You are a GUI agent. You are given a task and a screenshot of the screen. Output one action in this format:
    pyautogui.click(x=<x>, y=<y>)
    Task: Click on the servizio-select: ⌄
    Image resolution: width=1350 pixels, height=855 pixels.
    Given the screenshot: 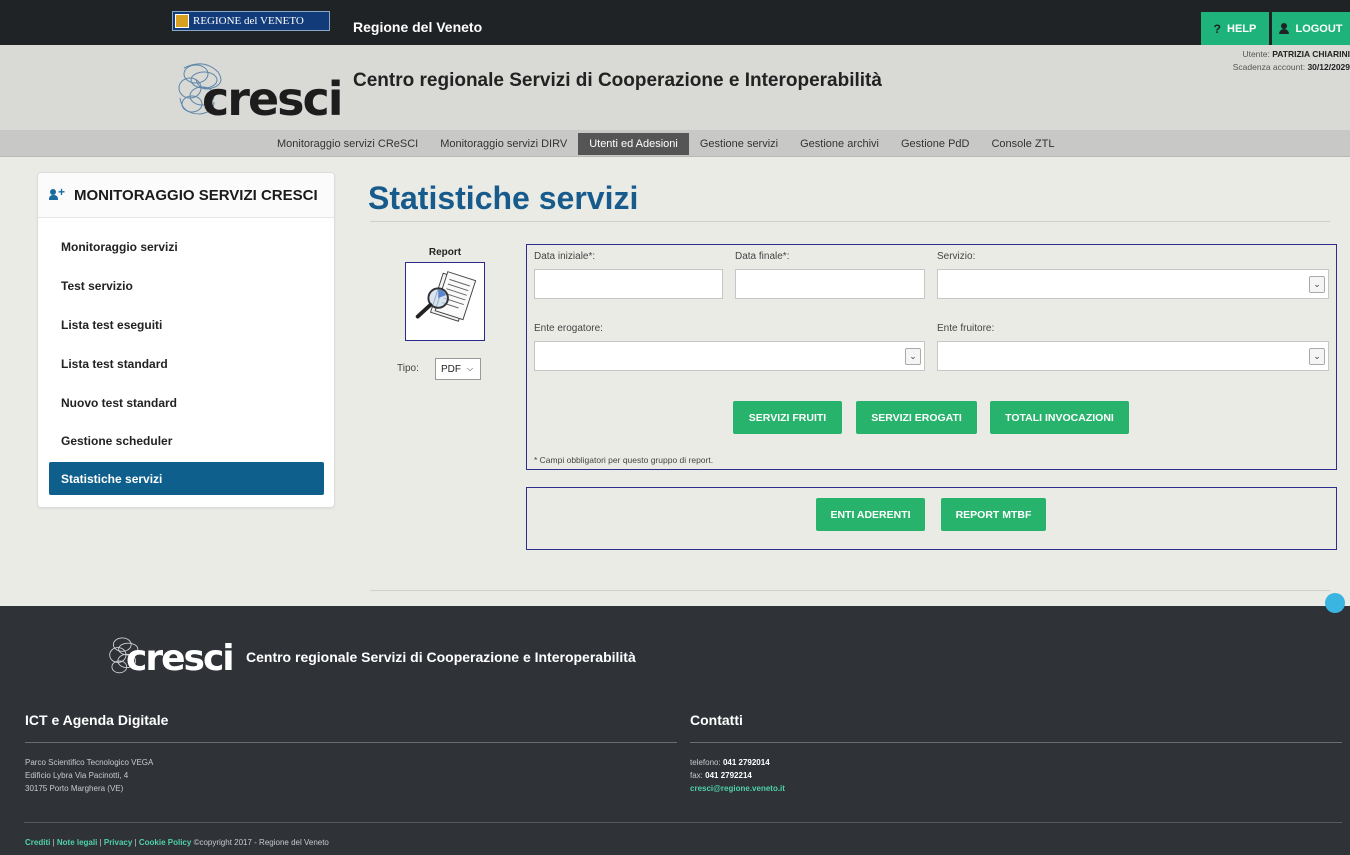 What is the action you would take?
    pyautogui.click(x=1133, y=284)
    